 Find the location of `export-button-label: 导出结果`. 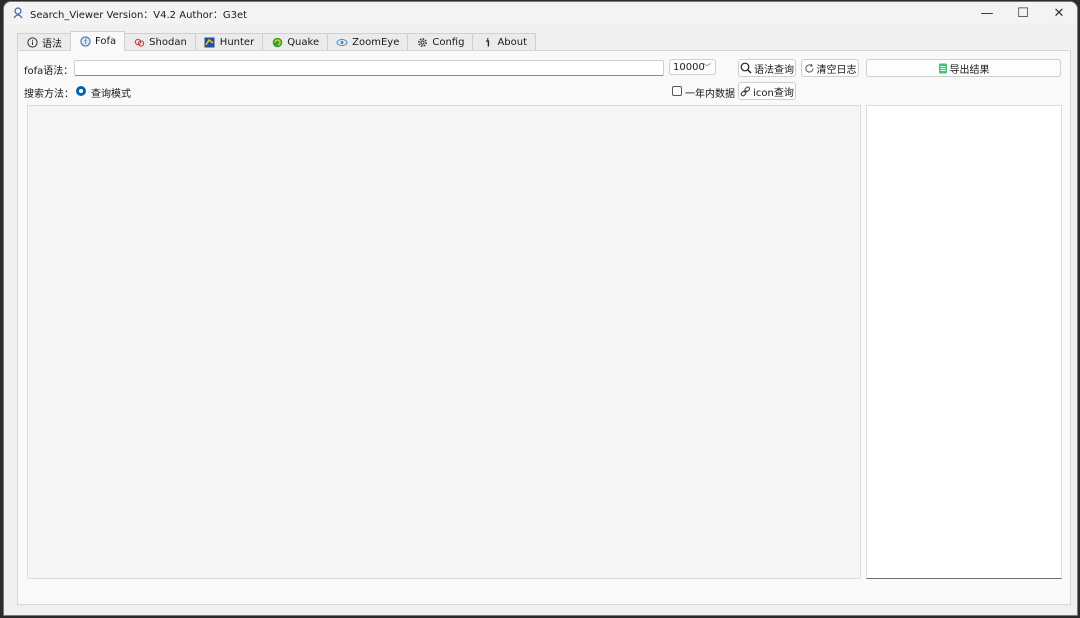

export-button-label: 导出结果 is located at coordinates (969, 70).